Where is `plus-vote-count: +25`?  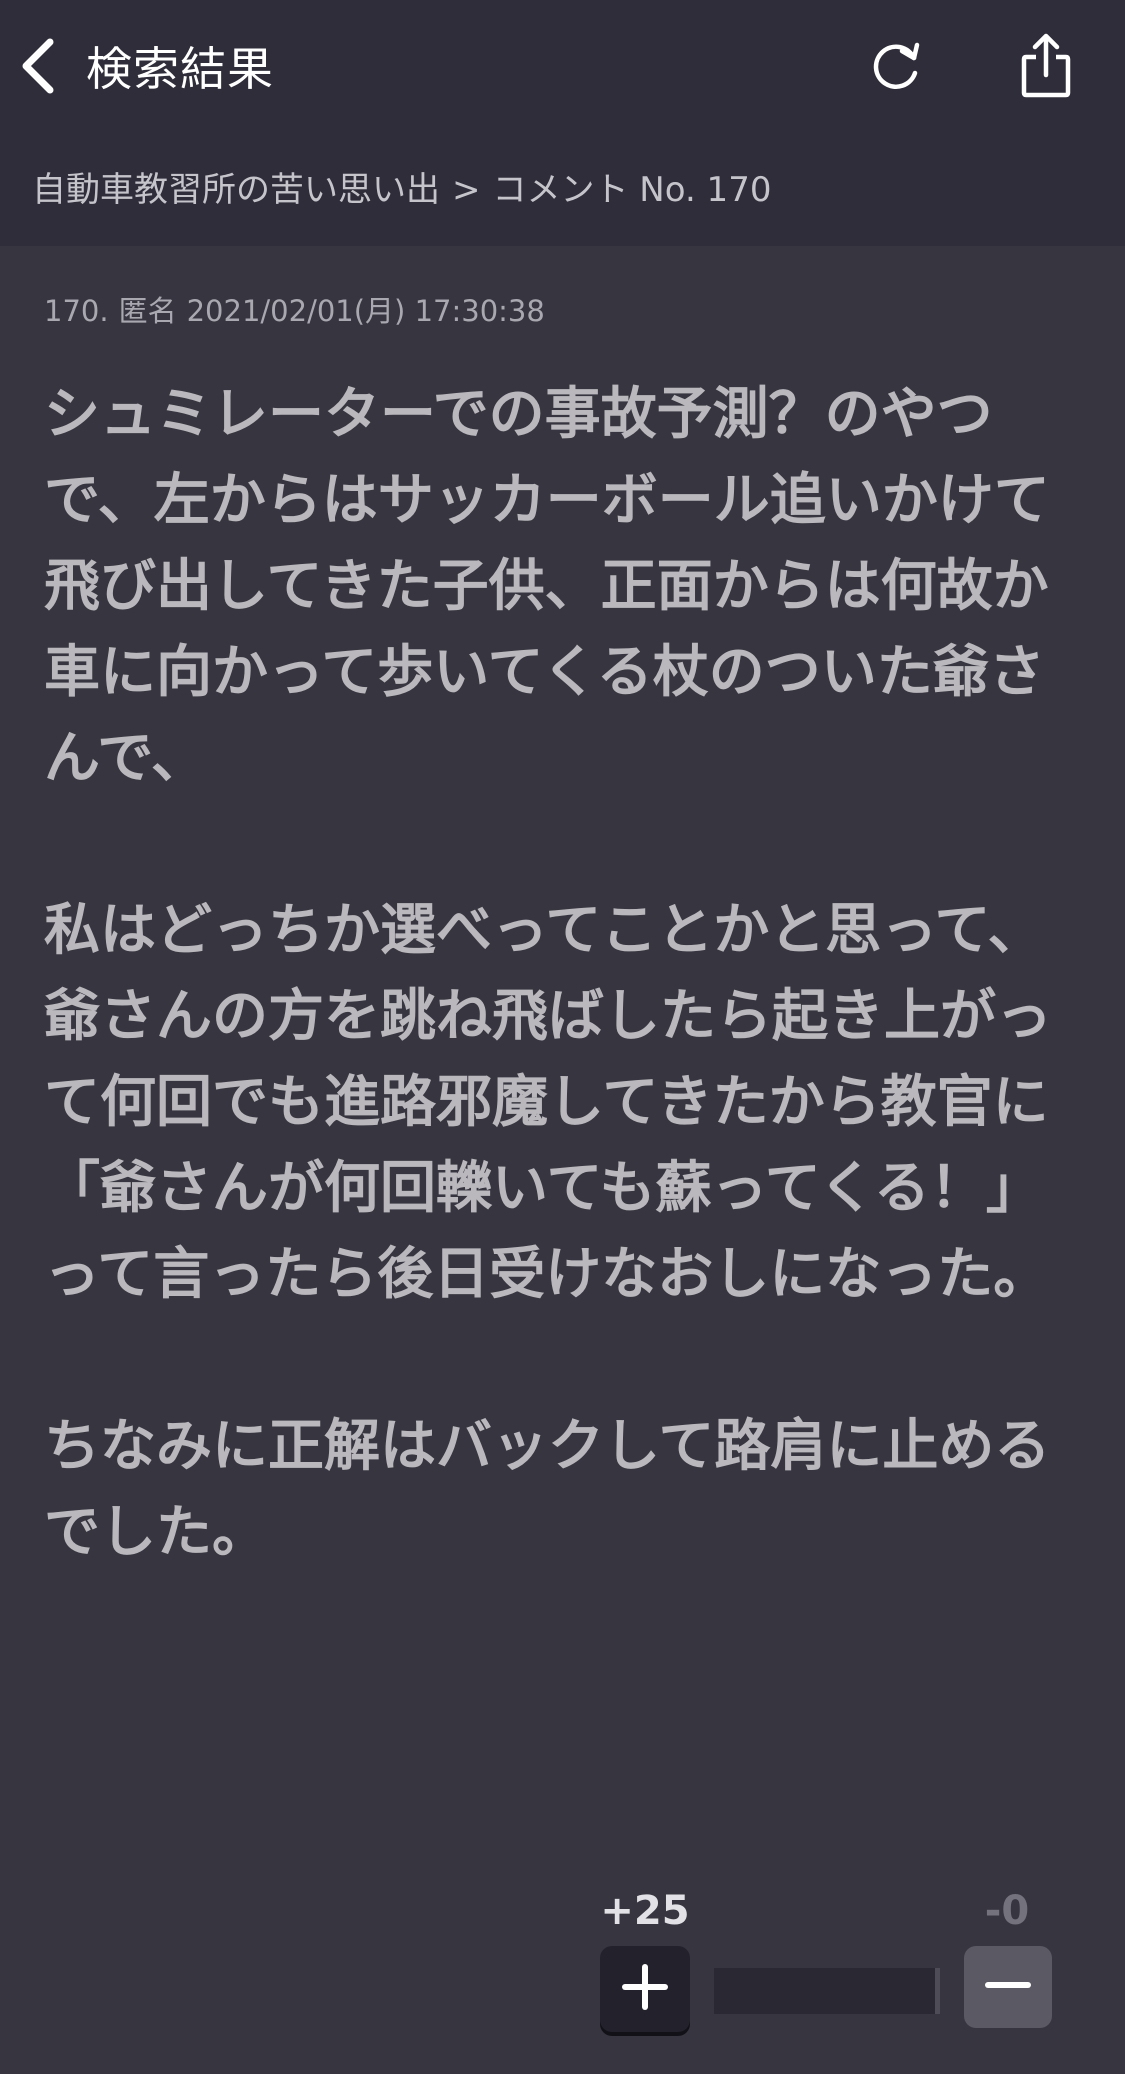
plus-vote-count: +25 is located at coordinates (645, 1911).